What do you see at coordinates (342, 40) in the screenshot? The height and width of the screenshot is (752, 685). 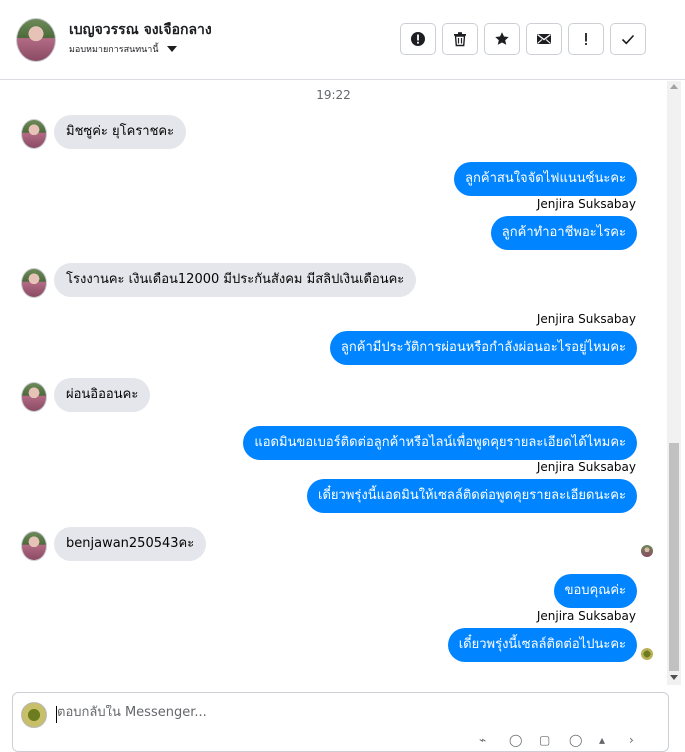 I see `conversation-header: เบญจวรรณ จงเจือกลาง มอบหมายการสนทนานี้` at bounding box center [342, 40].